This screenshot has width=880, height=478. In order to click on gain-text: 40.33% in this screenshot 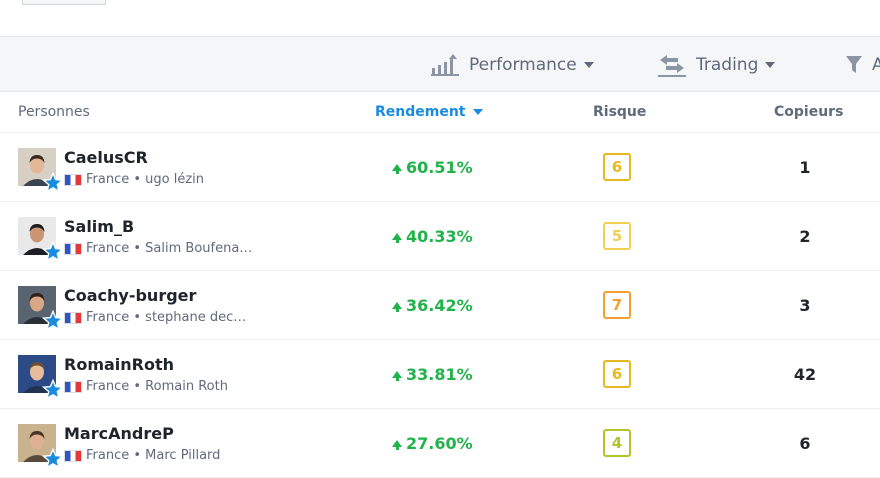, I will do `click(439, 236)`.